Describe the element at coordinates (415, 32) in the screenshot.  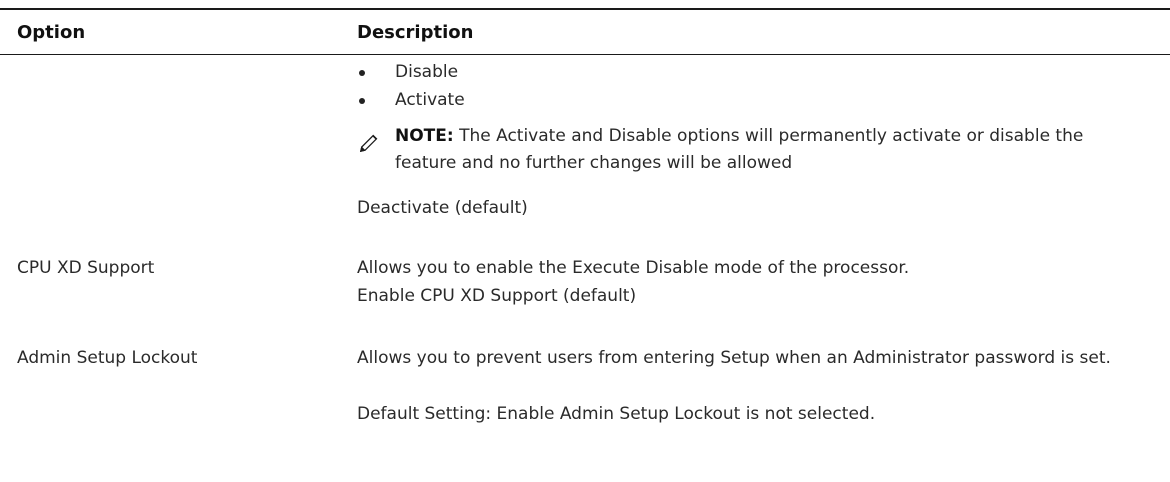
I see `header-description: Description` at that location.